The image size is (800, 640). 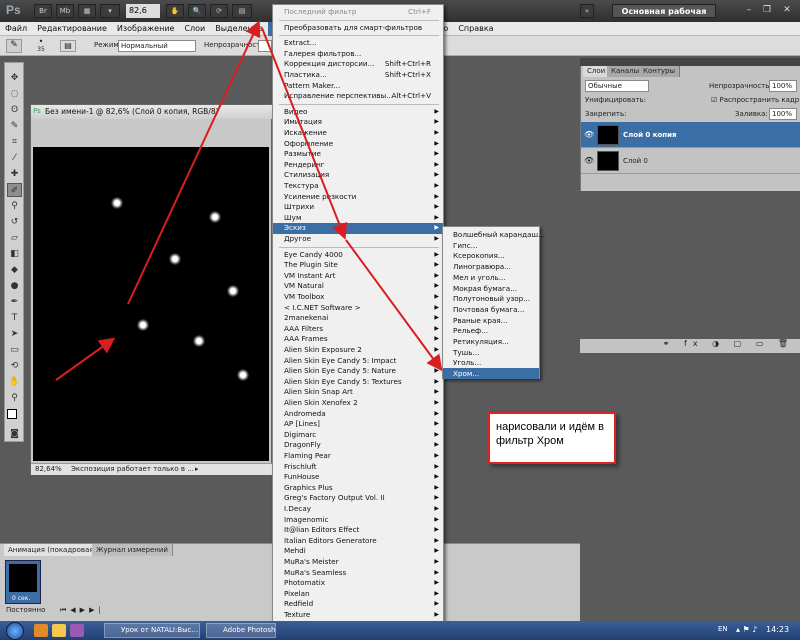 I want to click on filter-menu-item: Redfield ▶, so click(x=358, y=604).